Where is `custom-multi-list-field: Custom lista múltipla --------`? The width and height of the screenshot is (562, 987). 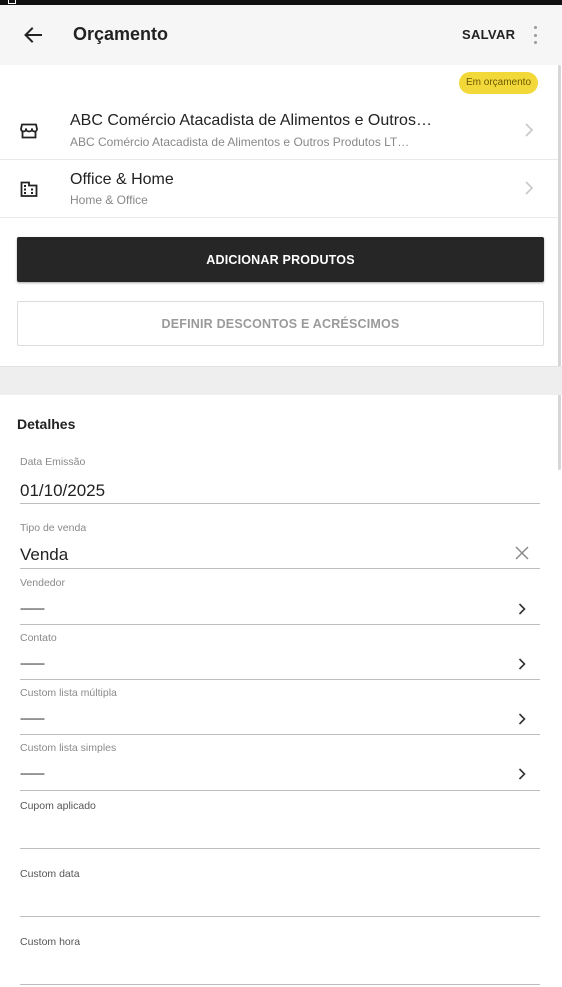
custom-multi-list-field: Custom lista múltipla -------- is located at coordinates (280, 710).